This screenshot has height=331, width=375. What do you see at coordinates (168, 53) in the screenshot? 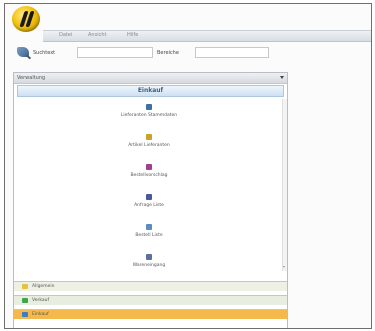
I see `filter-label: Bereiche` at bounding box center [168, 53].